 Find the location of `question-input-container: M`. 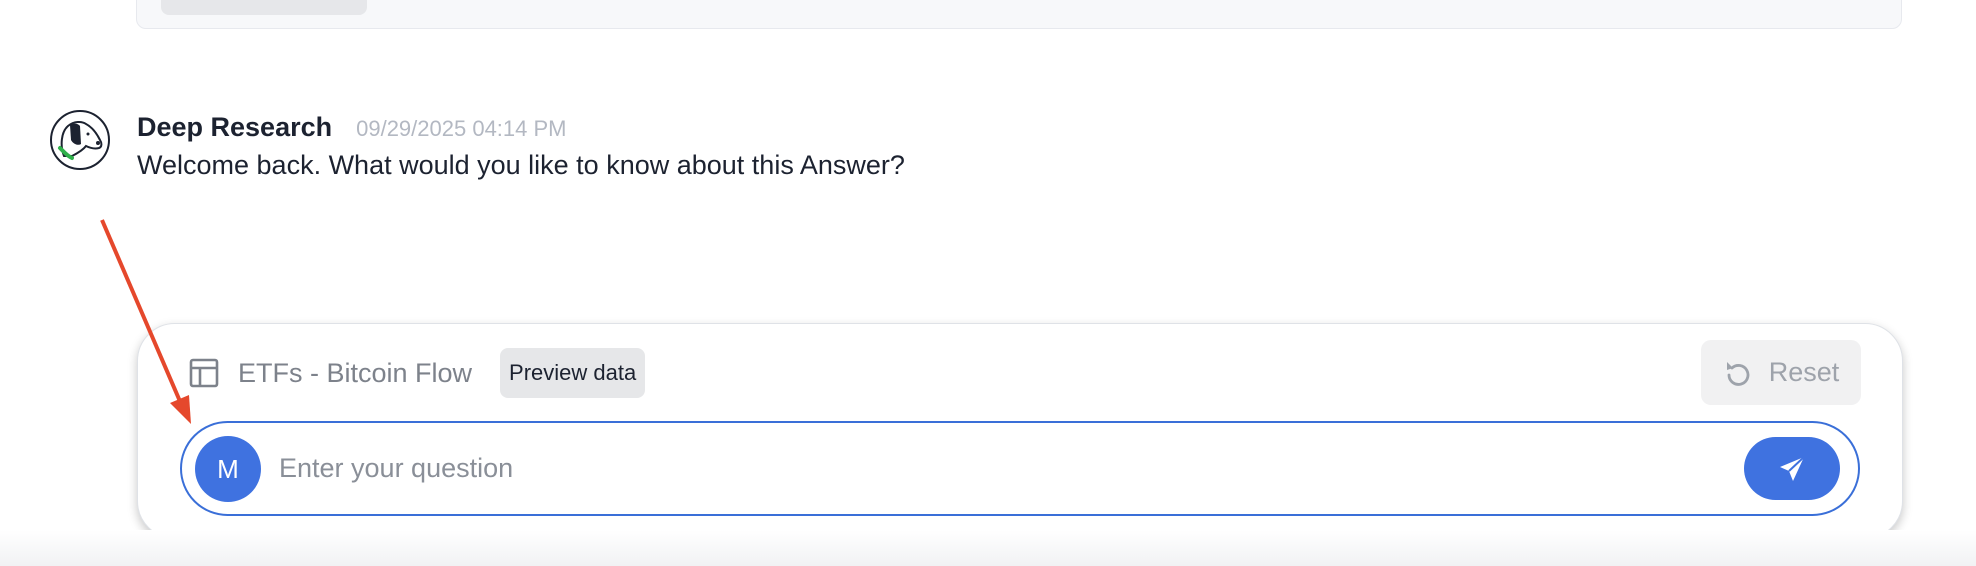

question-input-container: M is located at coordinates (1020, 468).